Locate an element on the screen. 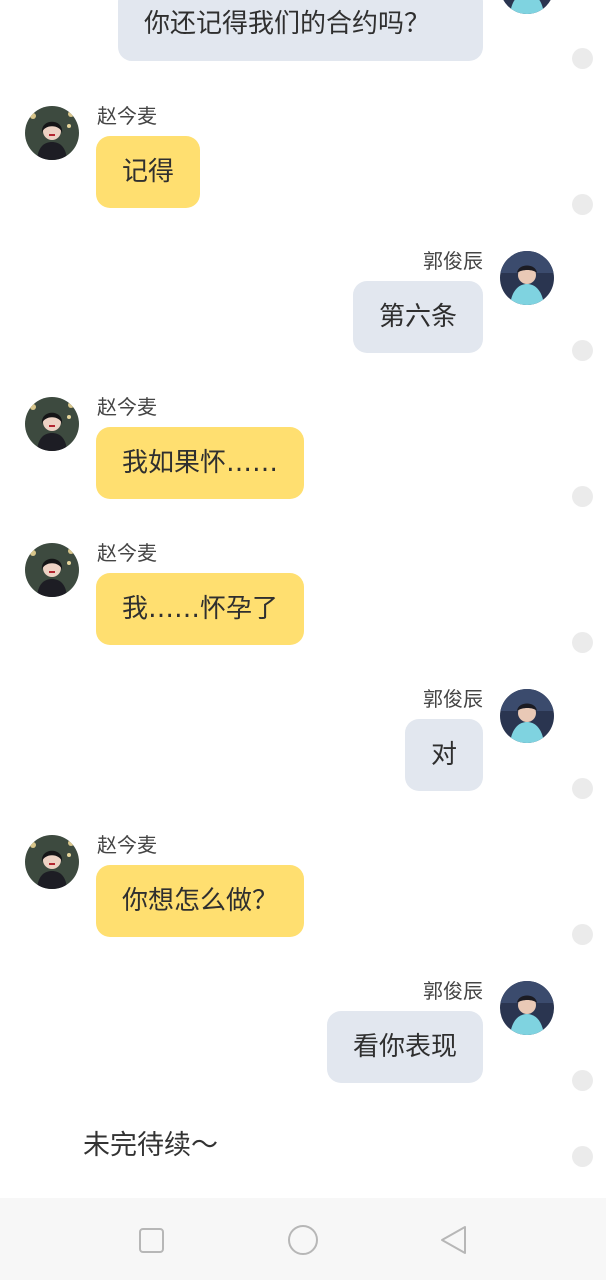 The image size is (606, 1280). home-circle-icon is located at coordinates (303, 1240).